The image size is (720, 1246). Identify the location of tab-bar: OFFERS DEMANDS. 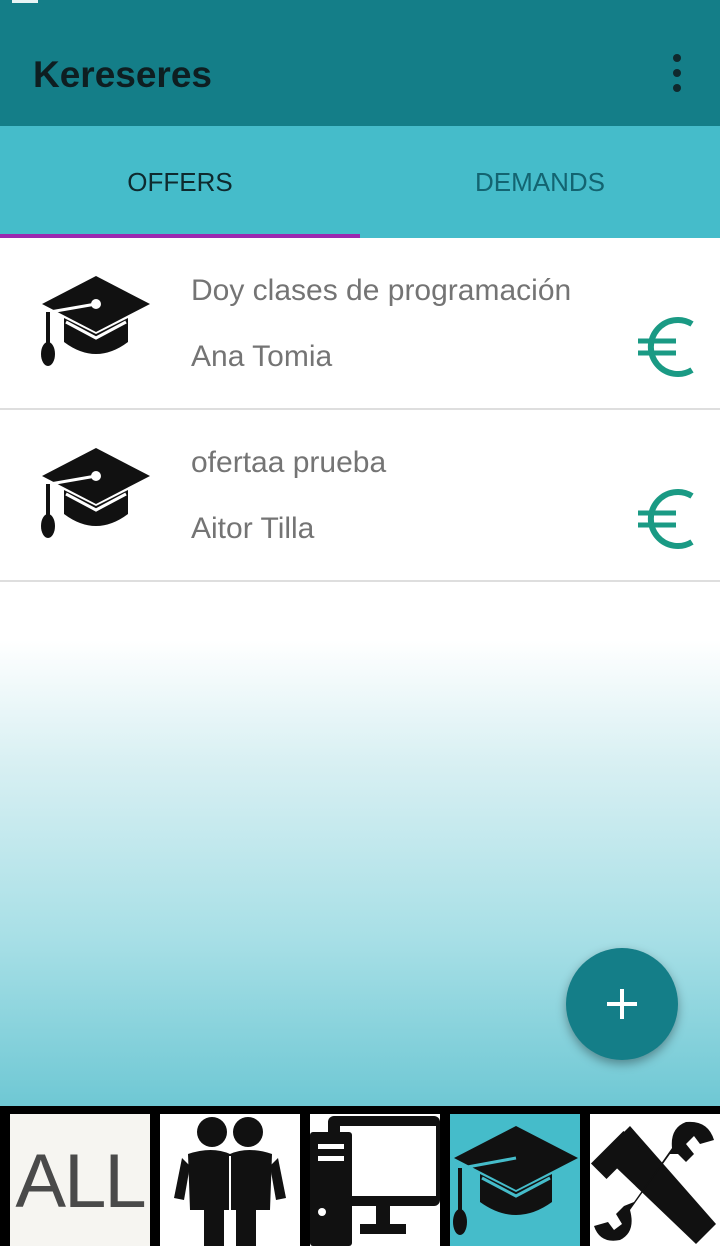
(360, 182).